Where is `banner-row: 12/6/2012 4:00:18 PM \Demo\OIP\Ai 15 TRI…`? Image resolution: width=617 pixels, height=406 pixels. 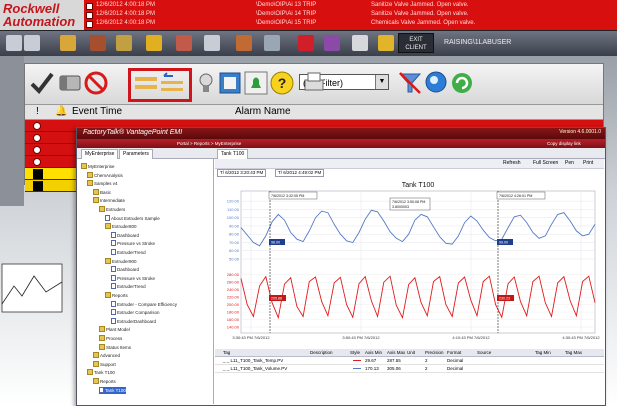 banner-row: 12/6/2012 4:00:18 PM \Demo\OIP\Ai 15 TRI… is located at coordinates (351, 23).